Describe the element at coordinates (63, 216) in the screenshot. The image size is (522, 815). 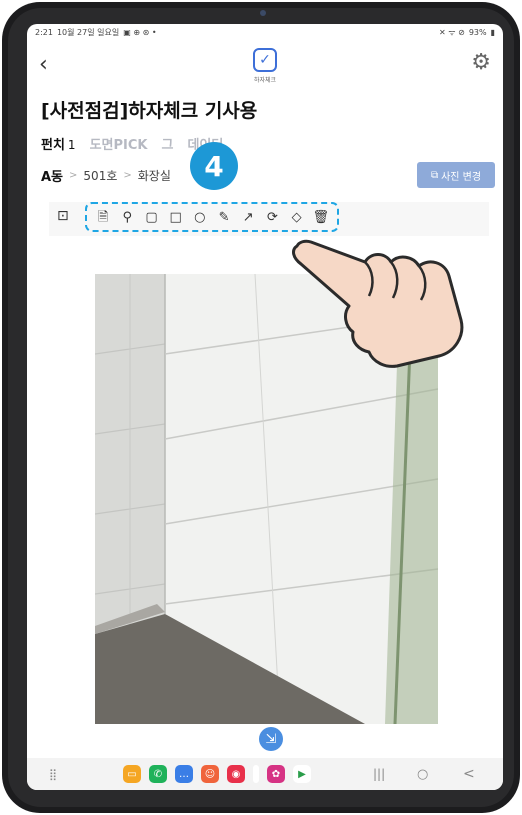
I see `camera-capture-icon: ⊡` at that location.